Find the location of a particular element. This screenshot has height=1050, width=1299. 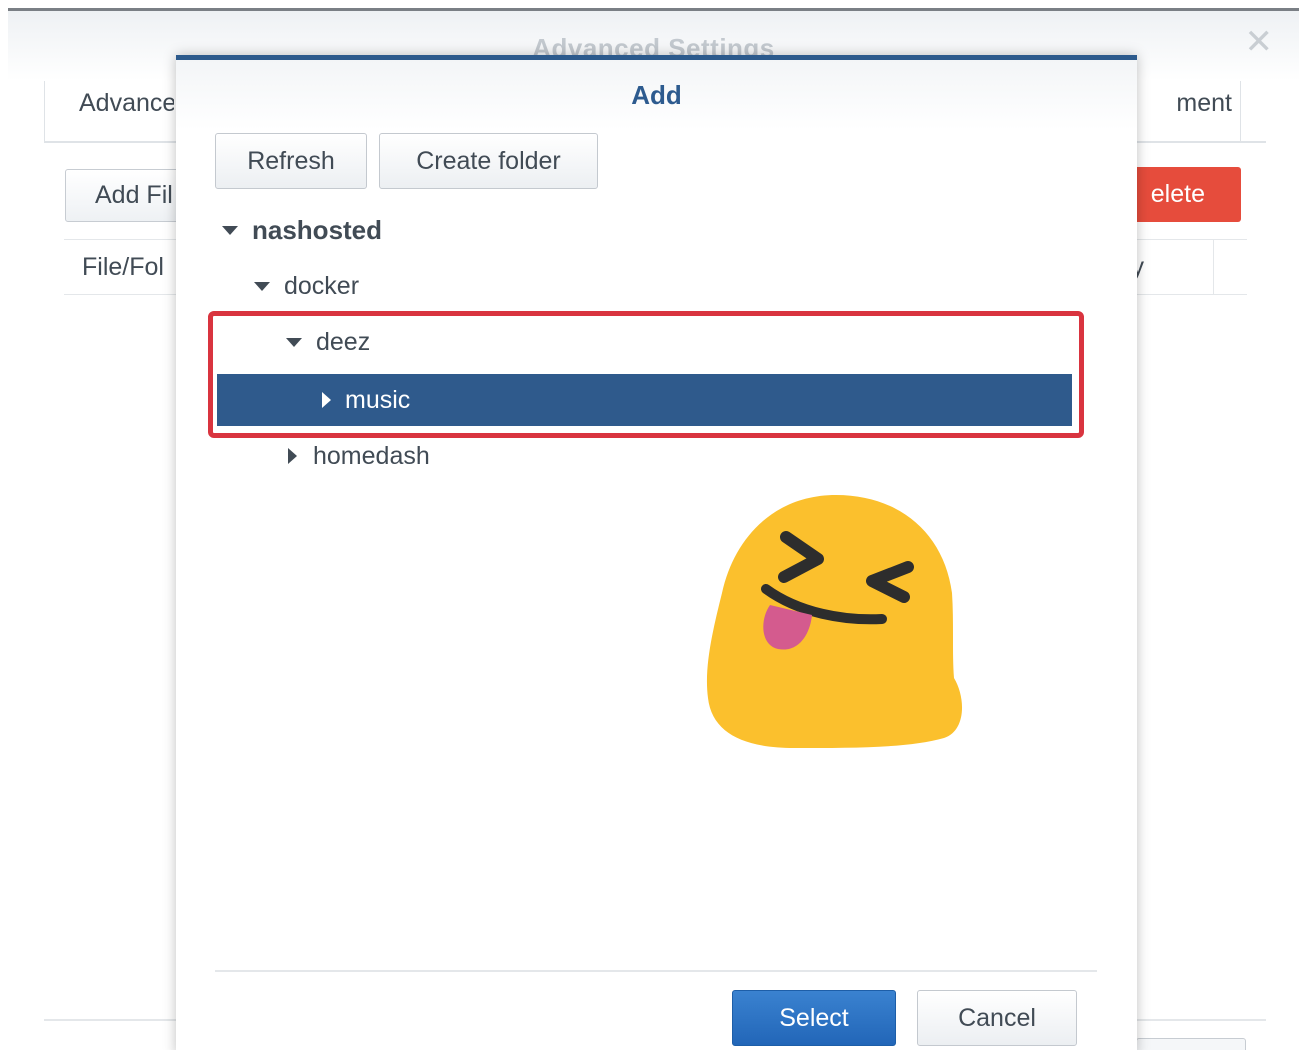

tree-node-music-selected: music is located at coordinates (644, 400).